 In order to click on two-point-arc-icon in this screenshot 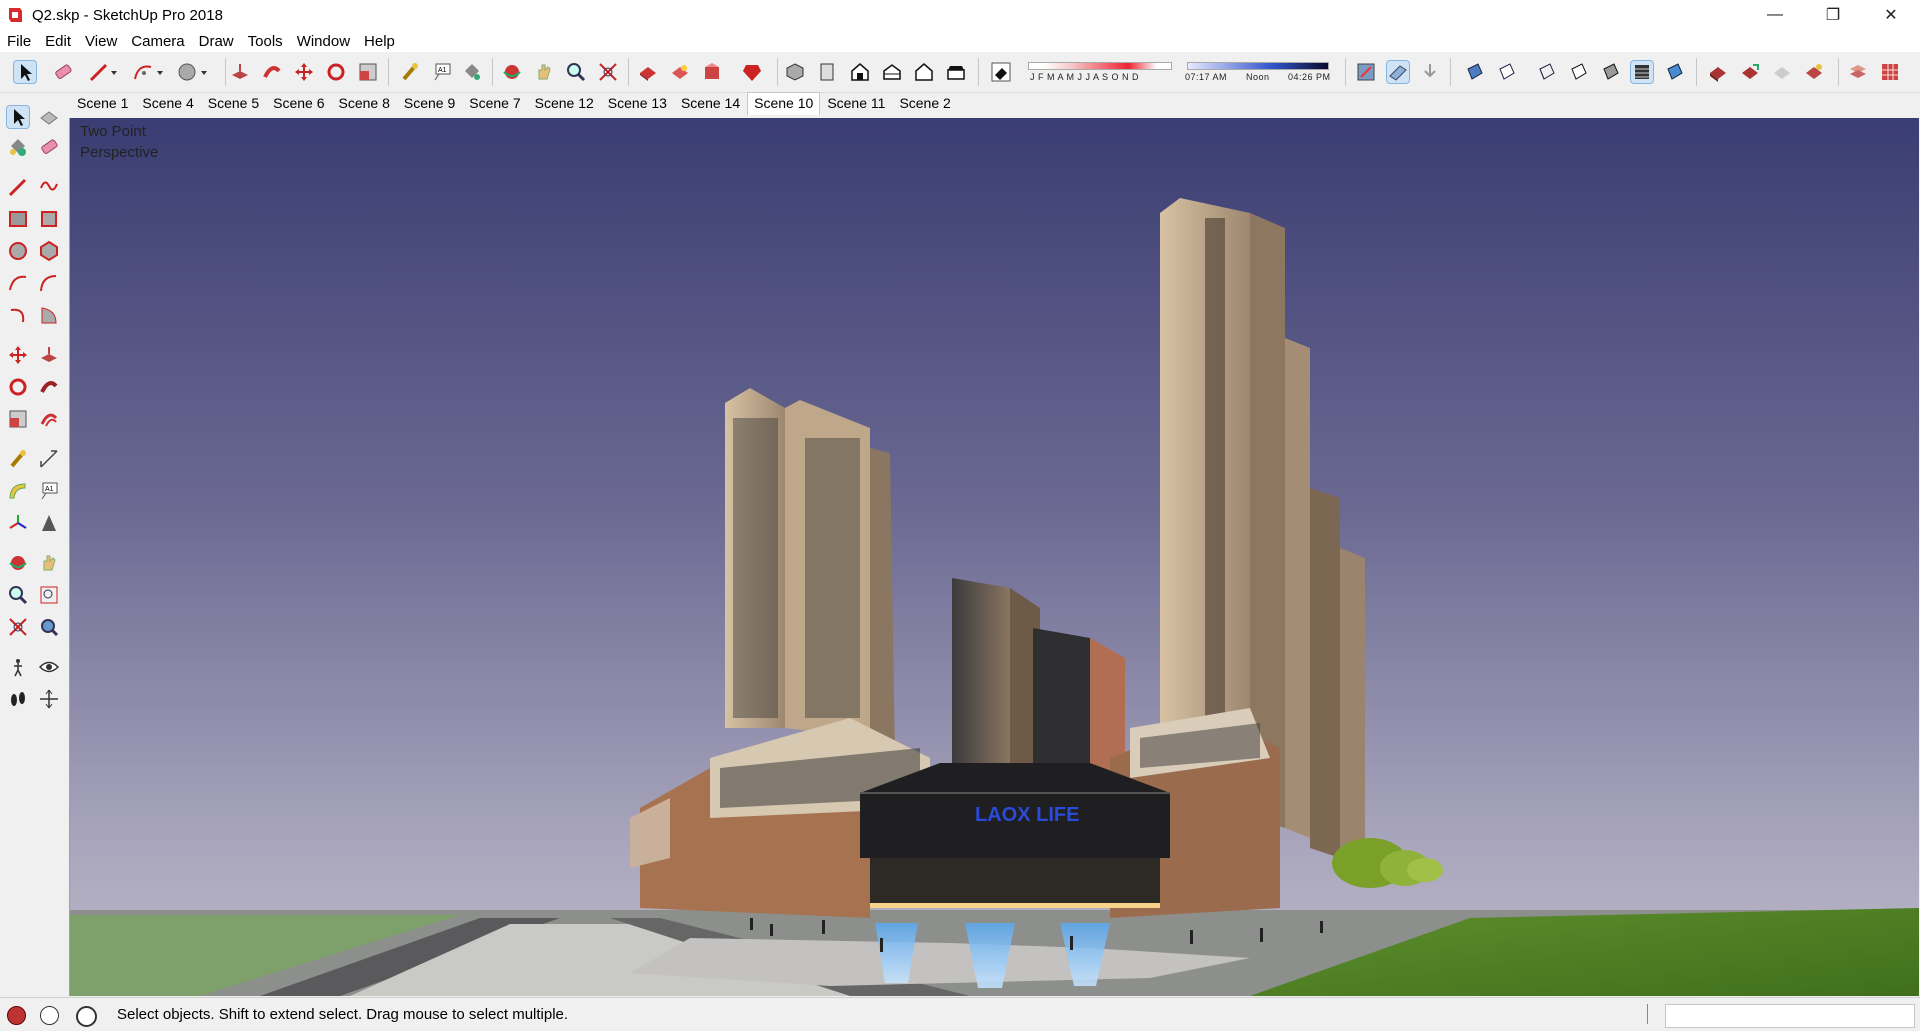, I will do `click(49, 283)`.